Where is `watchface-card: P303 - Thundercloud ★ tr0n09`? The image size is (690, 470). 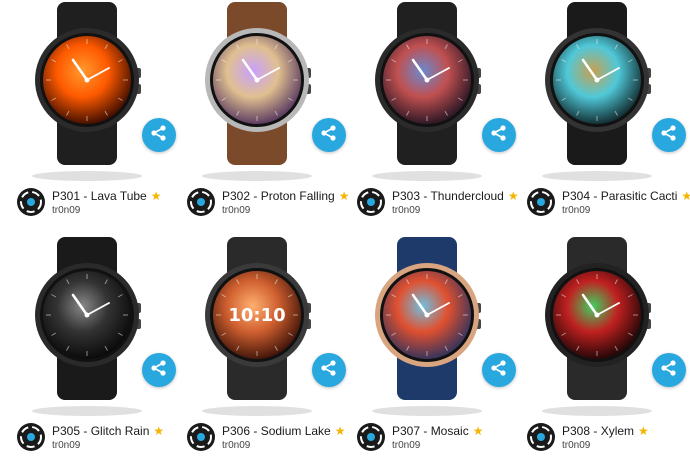 watchface-card: P303 - Thundercloud ★ tr0n09 is located at coordinates (437, 117).